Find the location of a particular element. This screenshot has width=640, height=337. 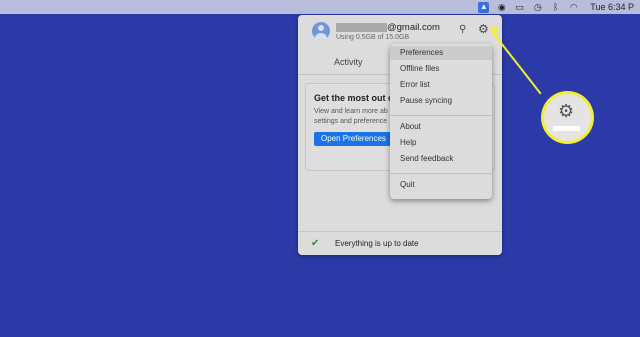

tab-activity: Activity is located at coordinates (348, 62).